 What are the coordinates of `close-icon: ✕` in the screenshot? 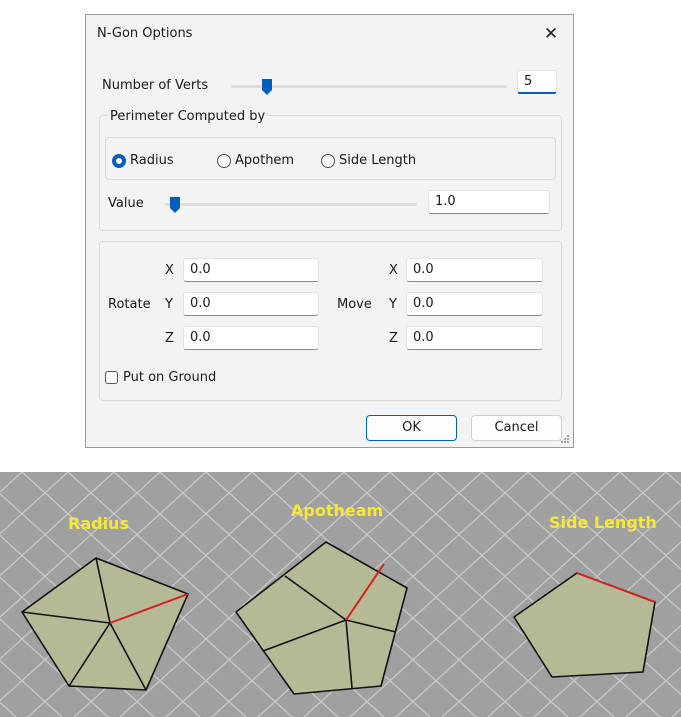 It's located at (551, 34).